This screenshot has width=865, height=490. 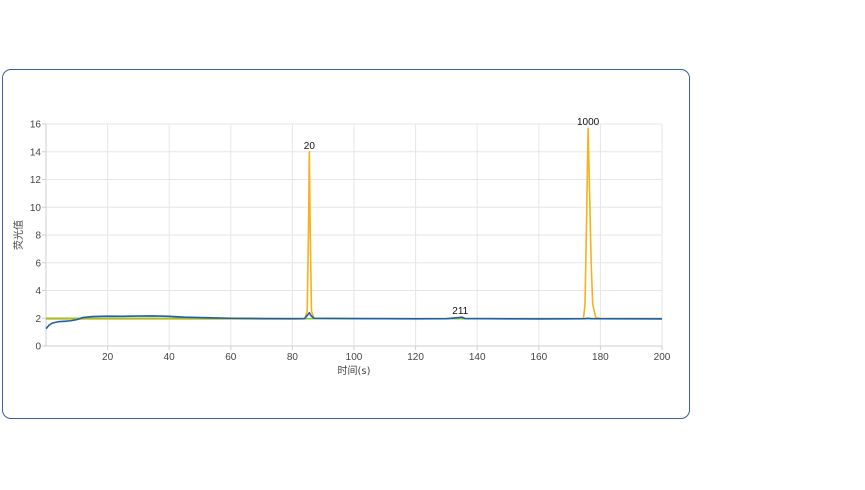 What do you see at coordinates (38, 291) in the screenshot?
I see `y-tick-label: 4` at bounding box center [38, 291].